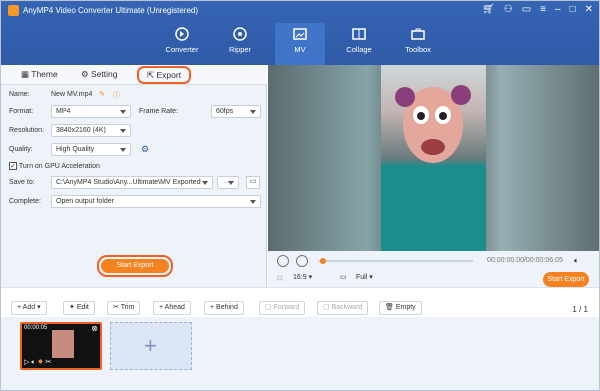 This screenshot has height=391, width=600. Describe the element at coordinates (82, 307) in the screenshot. I see `edit-label: Edit` at that location.